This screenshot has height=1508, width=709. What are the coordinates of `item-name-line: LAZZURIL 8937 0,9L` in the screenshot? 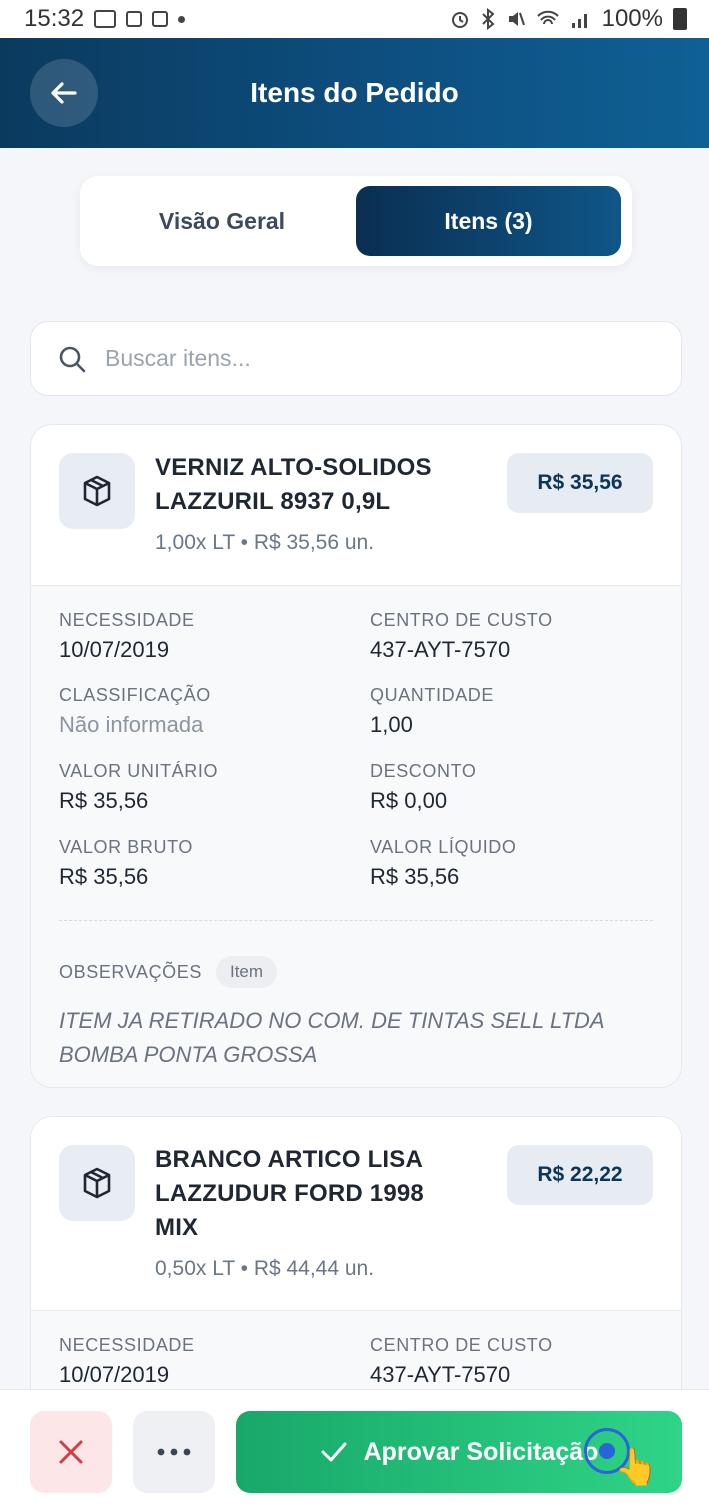 It's located at (273, 501).